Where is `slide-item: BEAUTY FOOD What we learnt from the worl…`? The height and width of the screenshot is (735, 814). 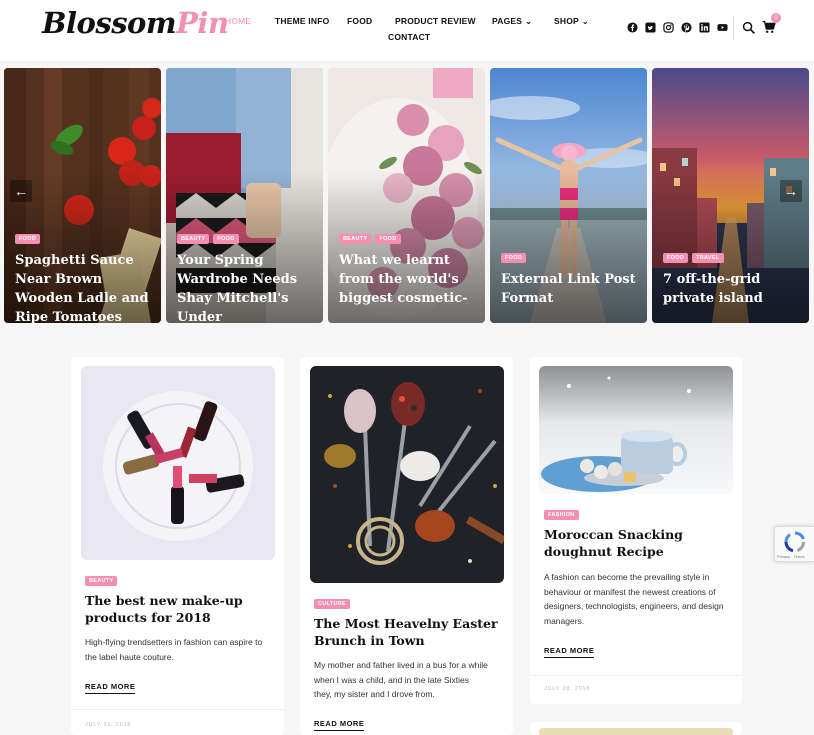 slide-item: BEAUTY FOOD What we learnt from the worl… is located at coordinates (406, 195).